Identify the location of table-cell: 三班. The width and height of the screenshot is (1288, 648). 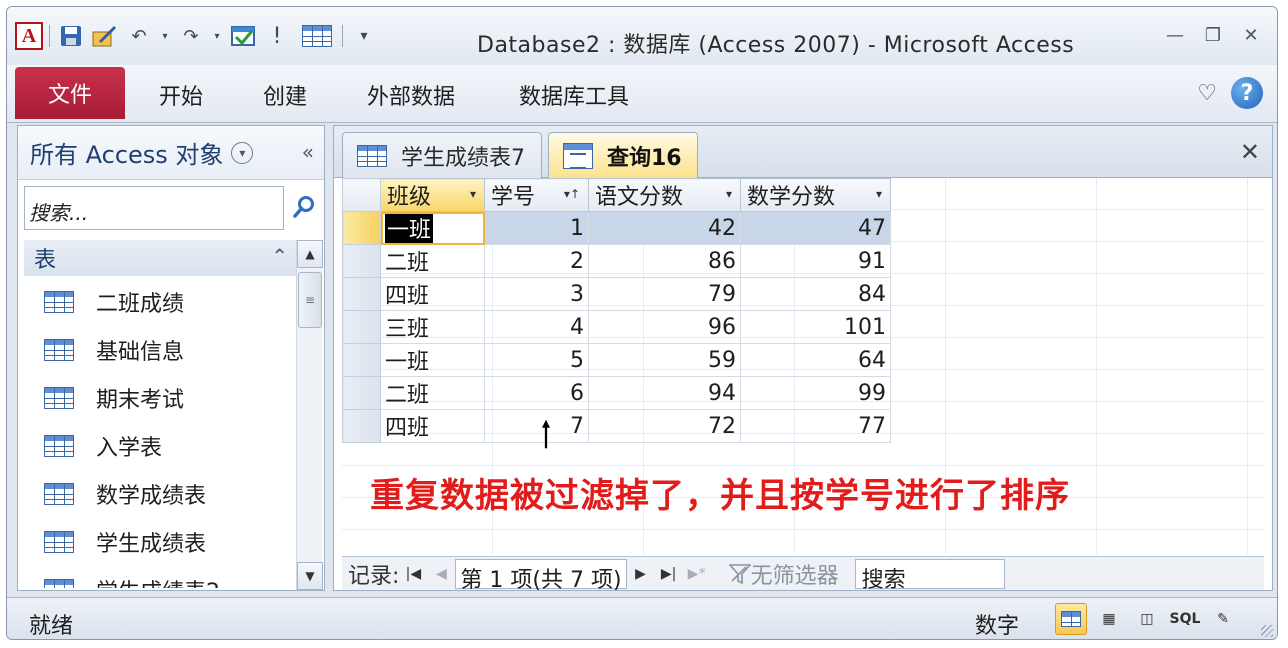
(432, 327).